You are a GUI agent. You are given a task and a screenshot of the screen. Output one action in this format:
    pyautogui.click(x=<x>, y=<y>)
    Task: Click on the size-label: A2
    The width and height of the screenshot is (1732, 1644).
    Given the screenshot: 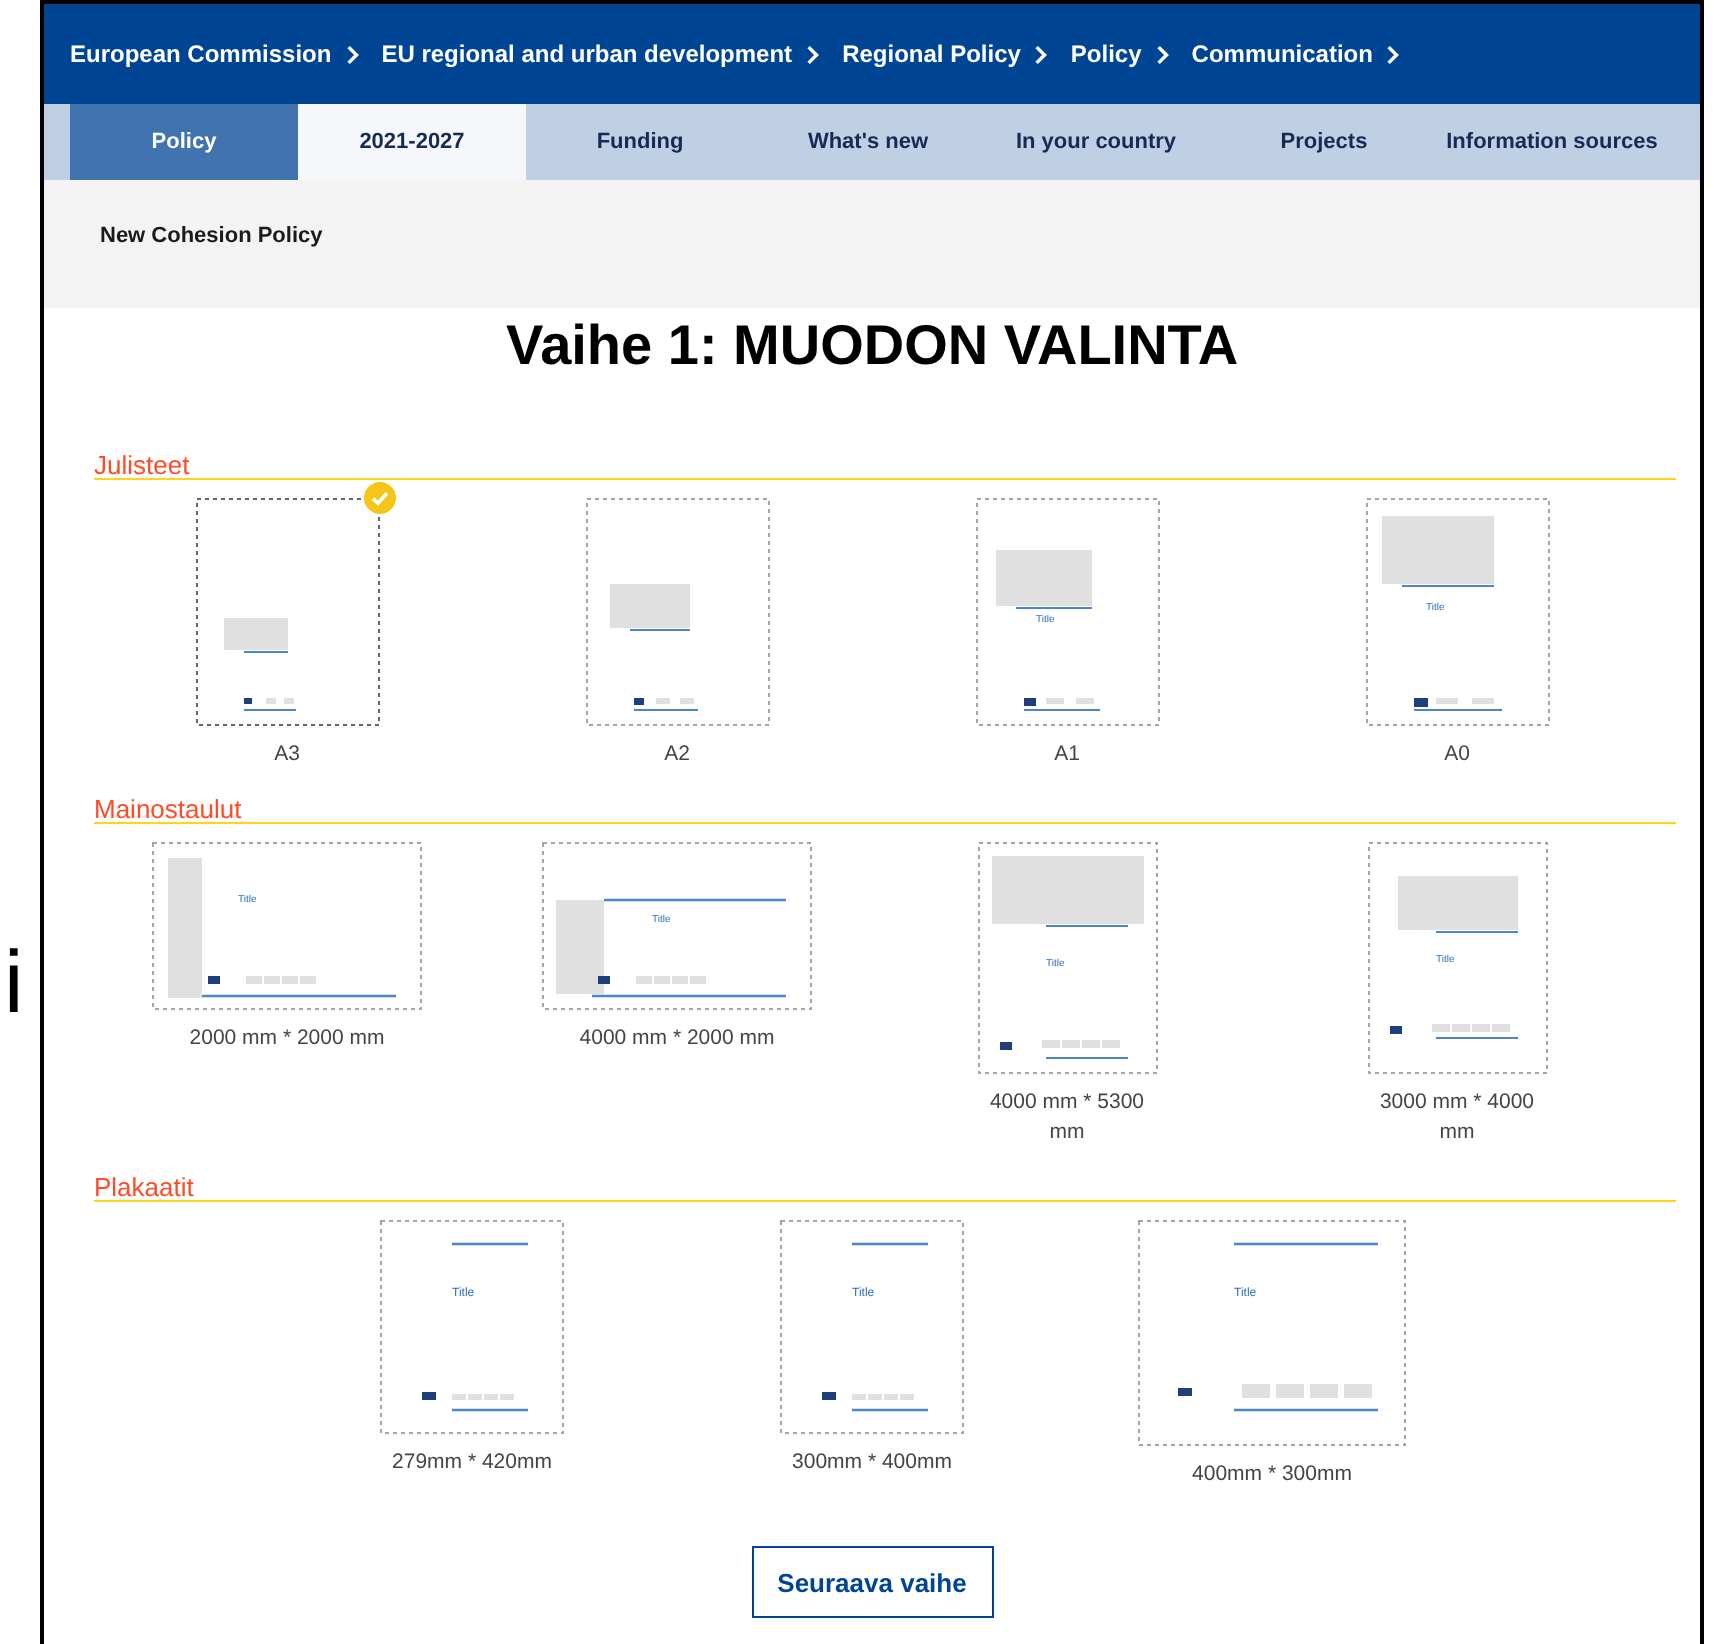 What is the action you would take?
    pyautogui.click(x=677, y=755)
    